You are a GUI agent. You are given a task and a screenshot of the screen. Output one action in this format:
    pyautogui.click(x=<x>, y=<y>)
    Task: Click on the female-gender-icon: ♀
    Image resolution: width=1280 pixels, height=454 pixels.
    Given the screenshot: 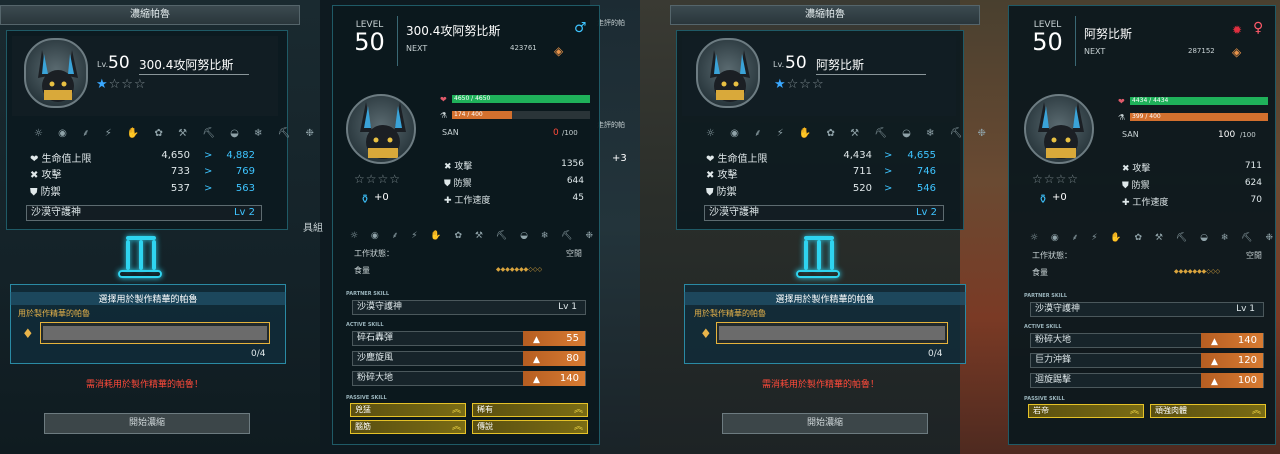 What is the action you would take?
    pyautogui.click(x=1258, y=28)
    